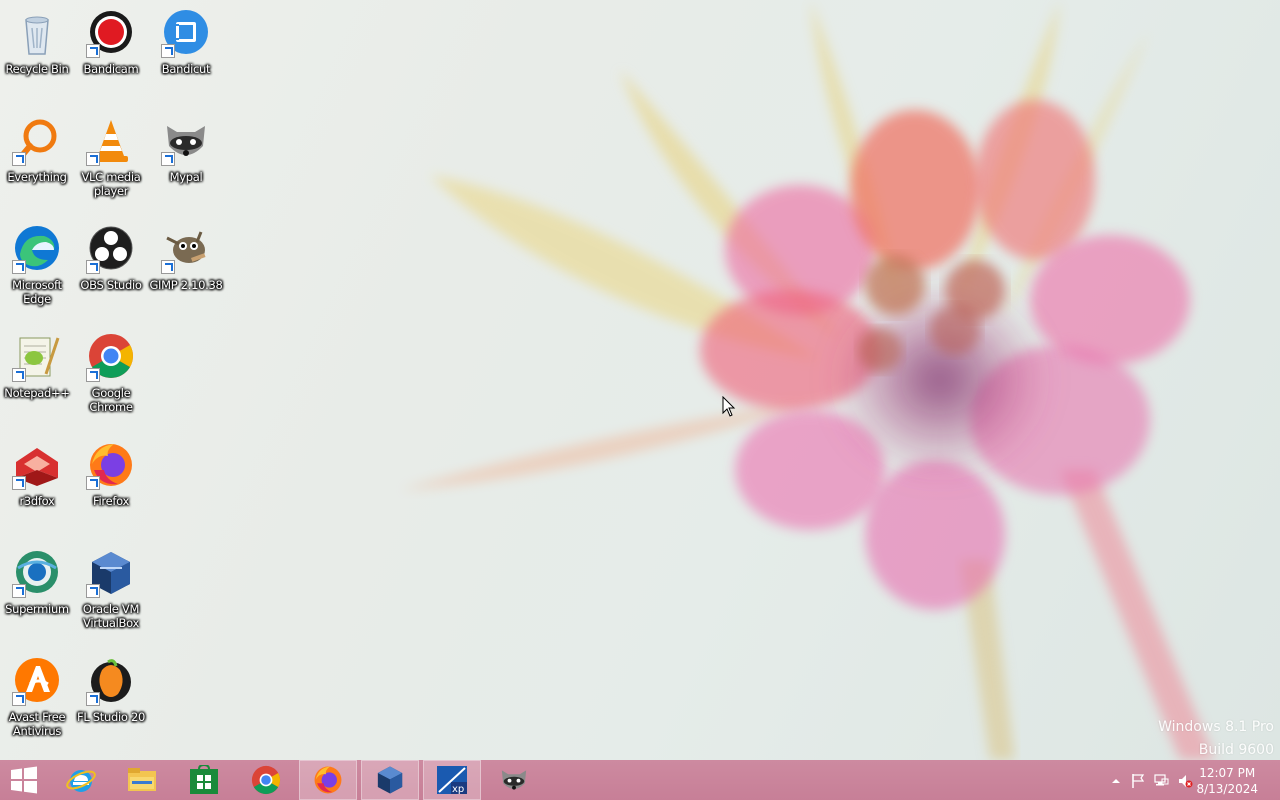 The image size is (1280, 800). I want to click on system-tray: 12:07 PM 8/13/2024, so click(1190, 780).